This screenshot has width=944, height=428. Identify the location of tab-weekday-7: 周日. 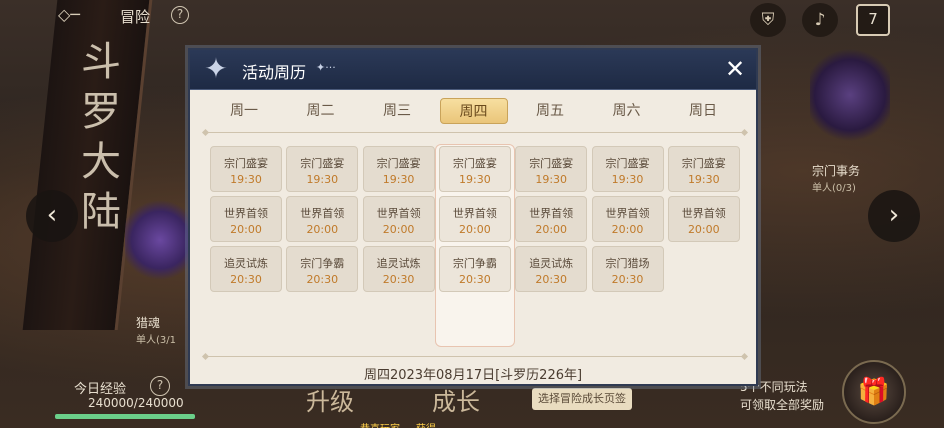
(703, 111).